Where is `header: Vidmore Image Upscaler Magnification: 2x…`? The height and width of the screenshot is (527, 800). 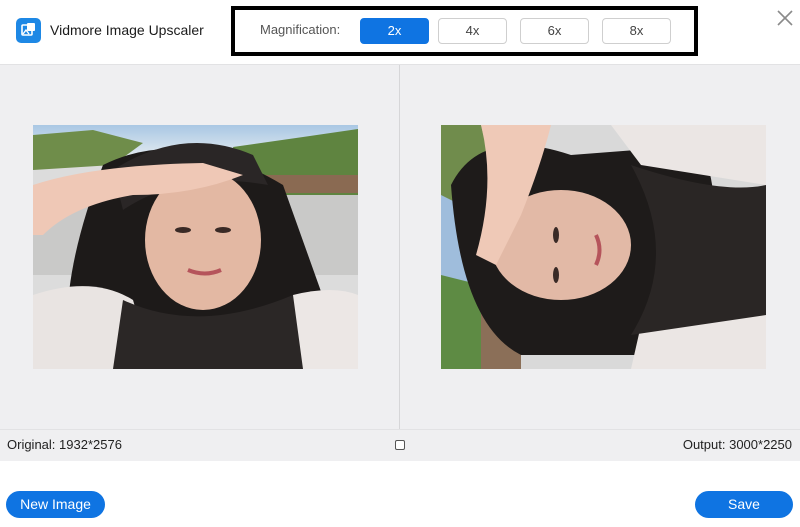
header: Vidmore Image Upscaler Magnification: 2x… is located at coordinates (400, 32).